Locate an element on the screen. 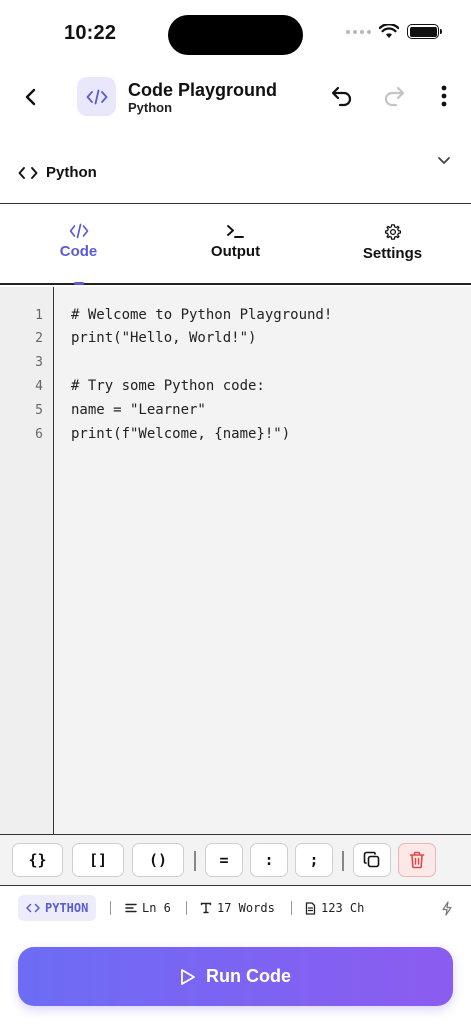 The image size is (471, 1024). battery-icon is located at coordinates (424, 31).